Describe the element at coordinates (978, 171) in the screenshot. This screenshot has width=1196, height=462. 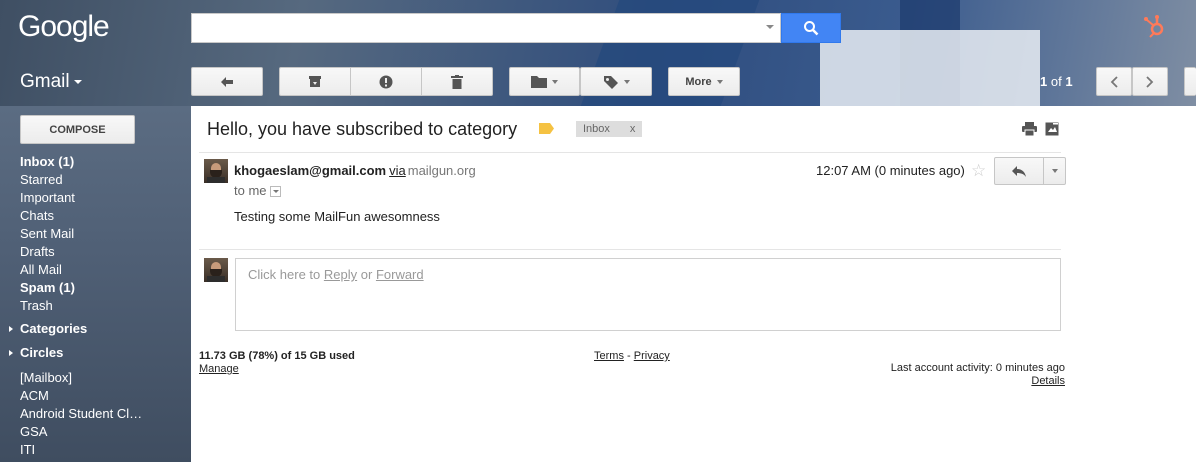
I see `star-icon: ☆` at that location.